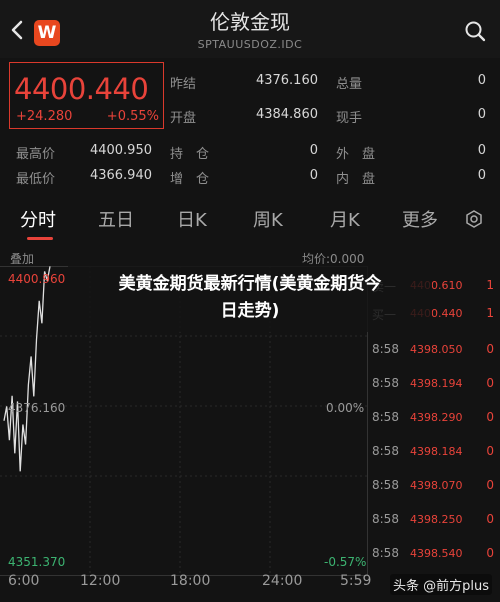  What do you see at coordinates (190, 179) in the screenshot?
I see `position-change-label: 增 仓` at bounding box center [190, 179].